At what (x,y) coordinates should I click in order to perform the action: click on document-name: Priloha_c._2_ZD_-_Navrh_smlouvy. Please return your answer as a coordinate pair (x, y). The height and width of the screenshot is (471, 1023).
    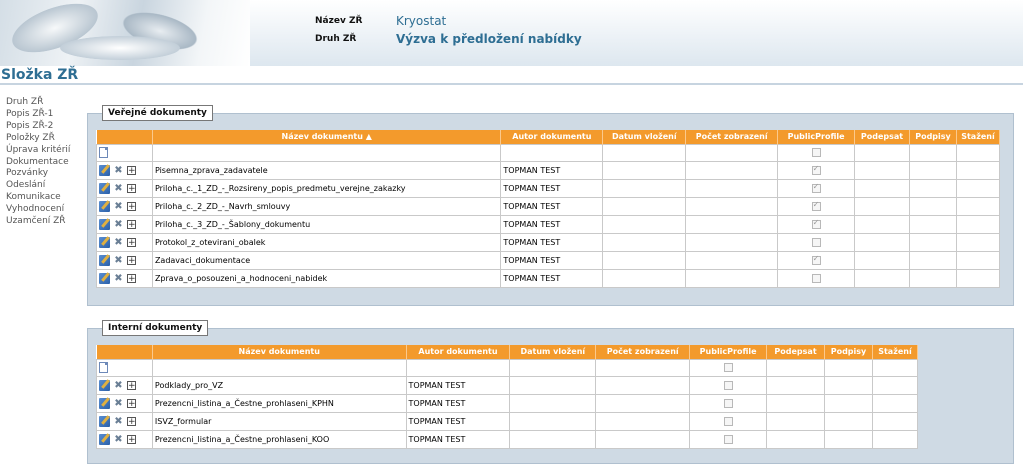
    Looking at the image, I should click on (326, 206).